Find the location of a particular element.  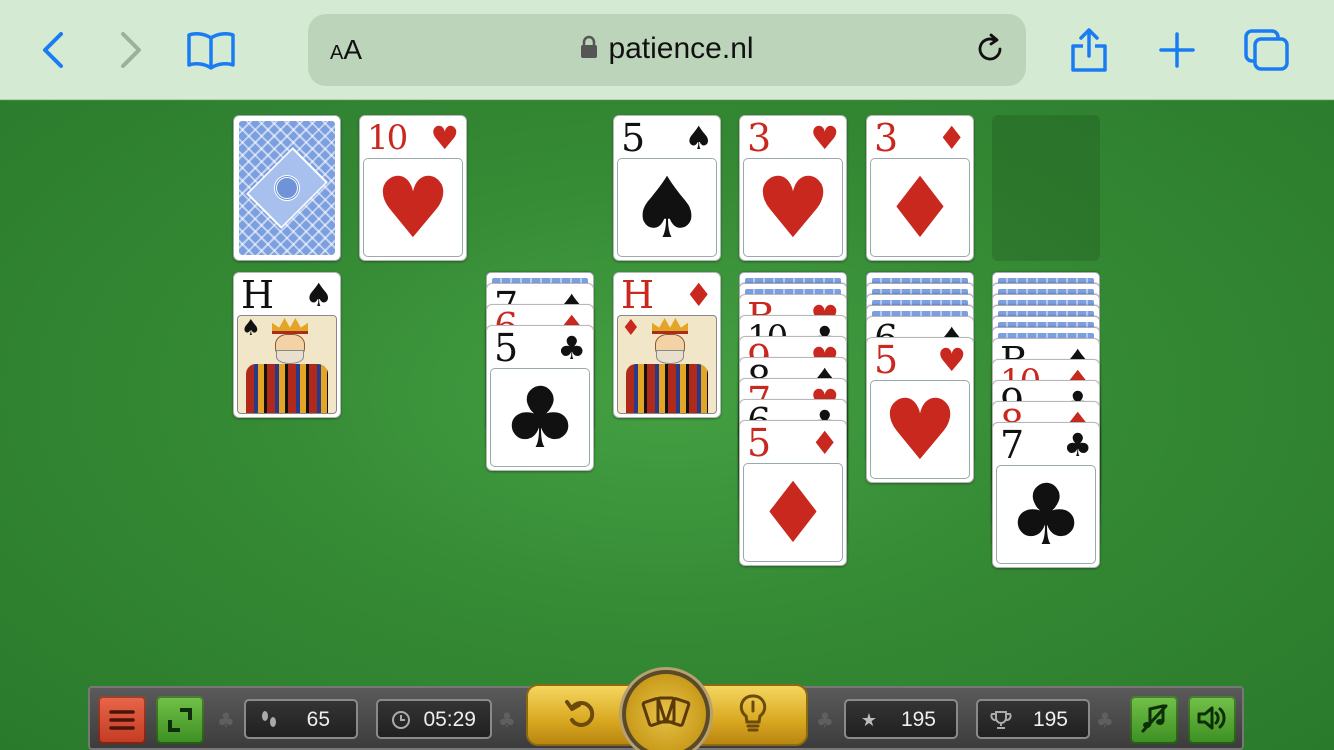

fullscreen-icon is located at coordinates (180, 720).